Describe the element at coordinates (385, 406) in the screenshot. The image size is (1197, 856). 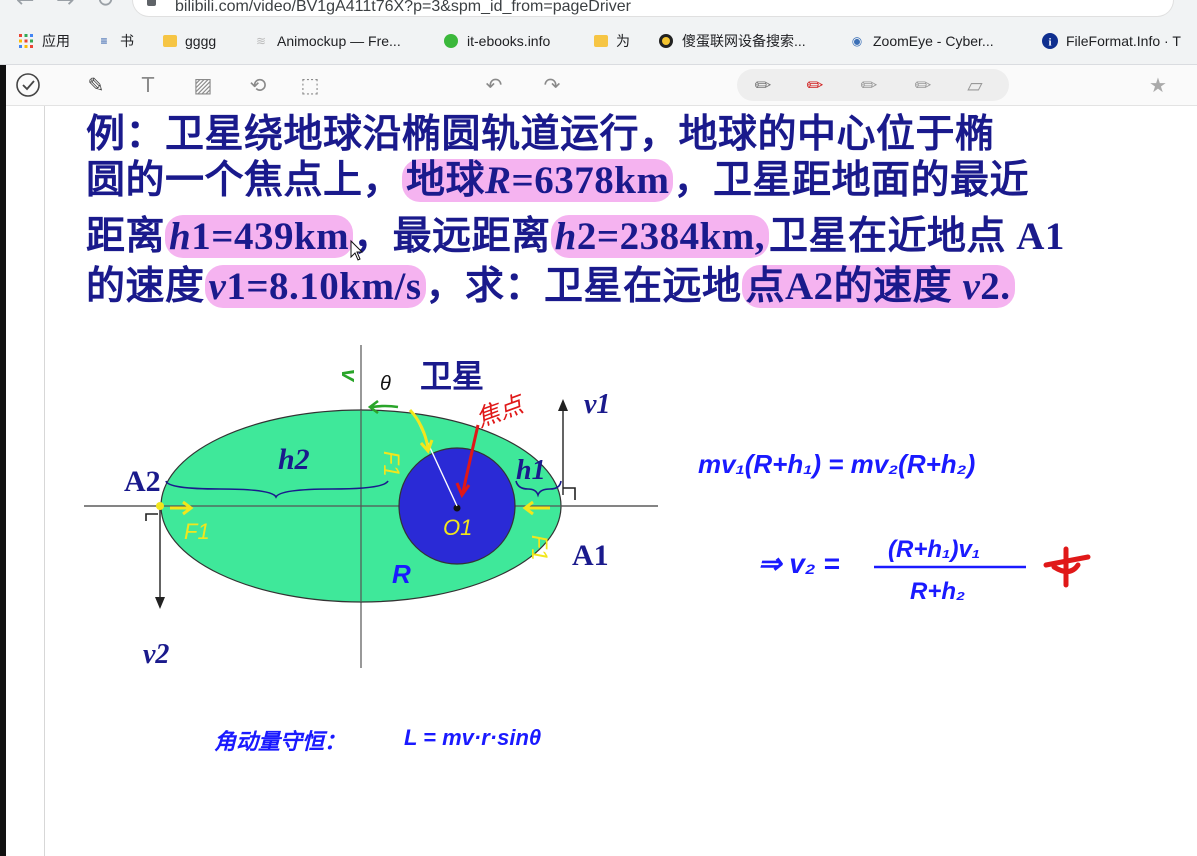
I see `velocity-arrow-top` at that location.